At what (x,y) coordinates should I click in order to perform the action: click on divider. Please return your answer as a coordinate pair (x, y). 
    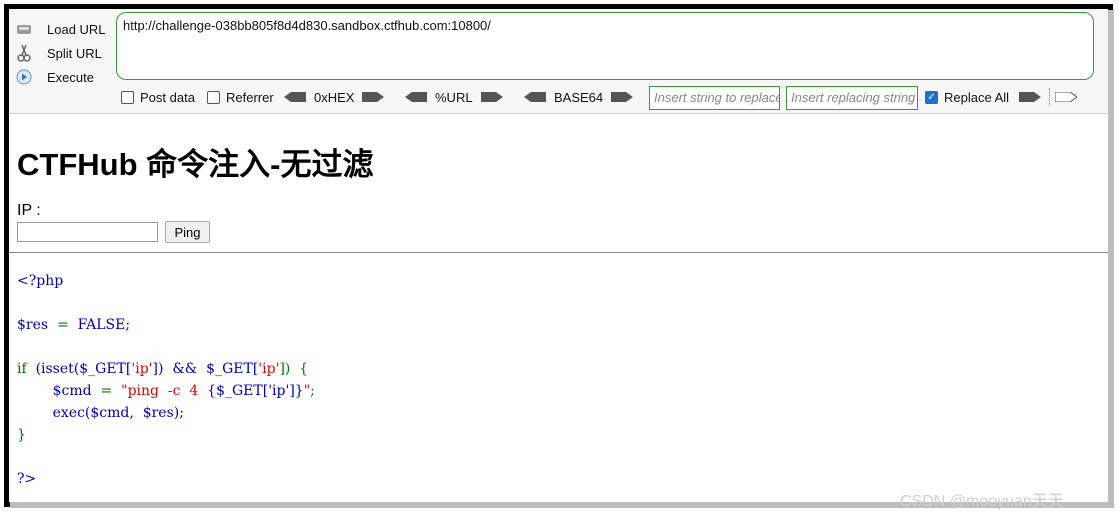
    Looking at the image, I should click on (558, 252).